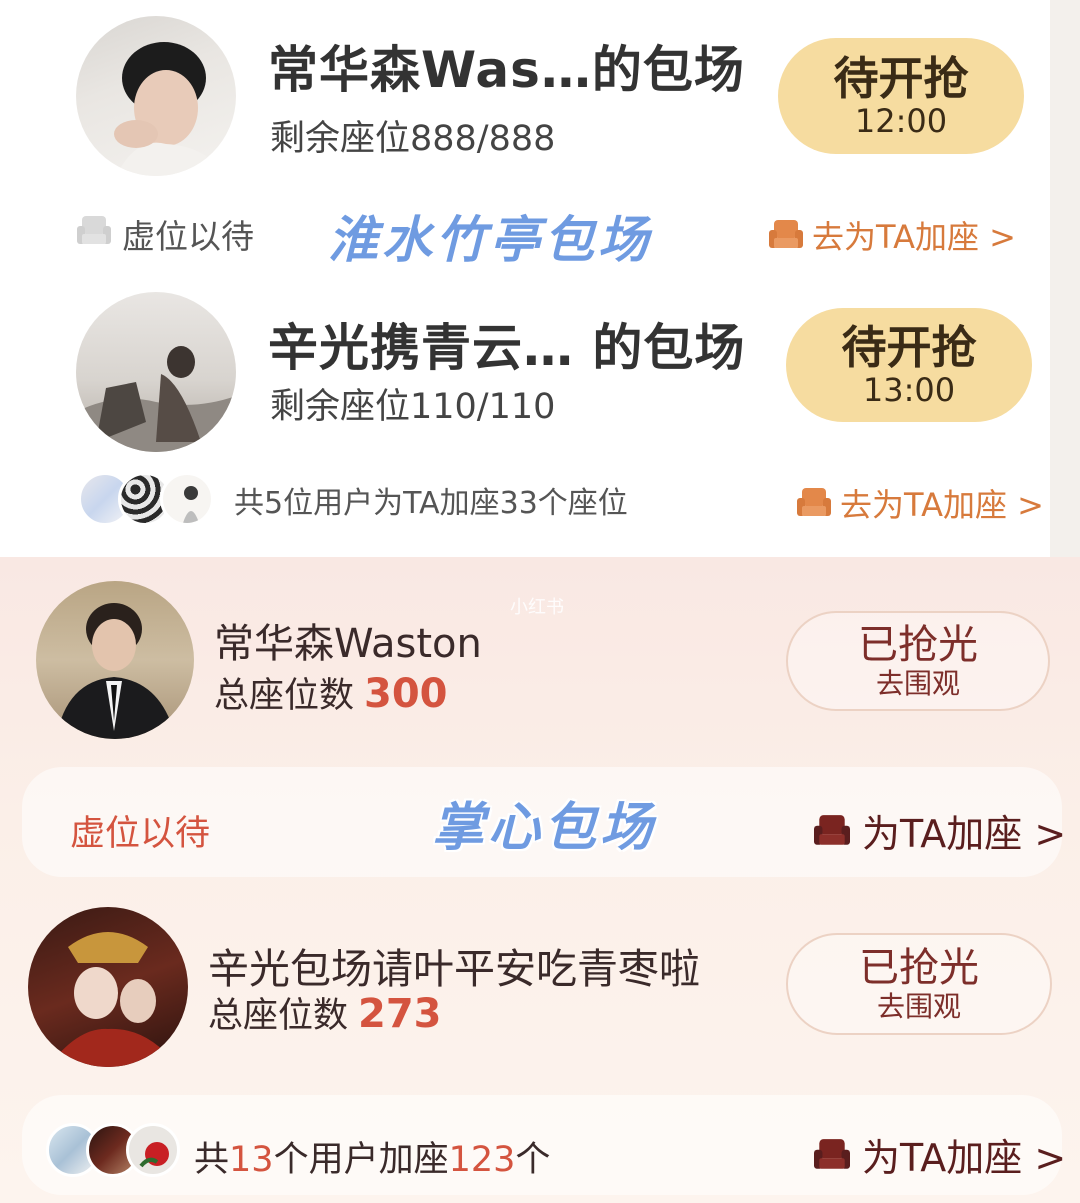 The image size is (1080, 1203). I want to click on added-seat-summary: 共5位用户为TA加座33个座位, so click(431, 503).